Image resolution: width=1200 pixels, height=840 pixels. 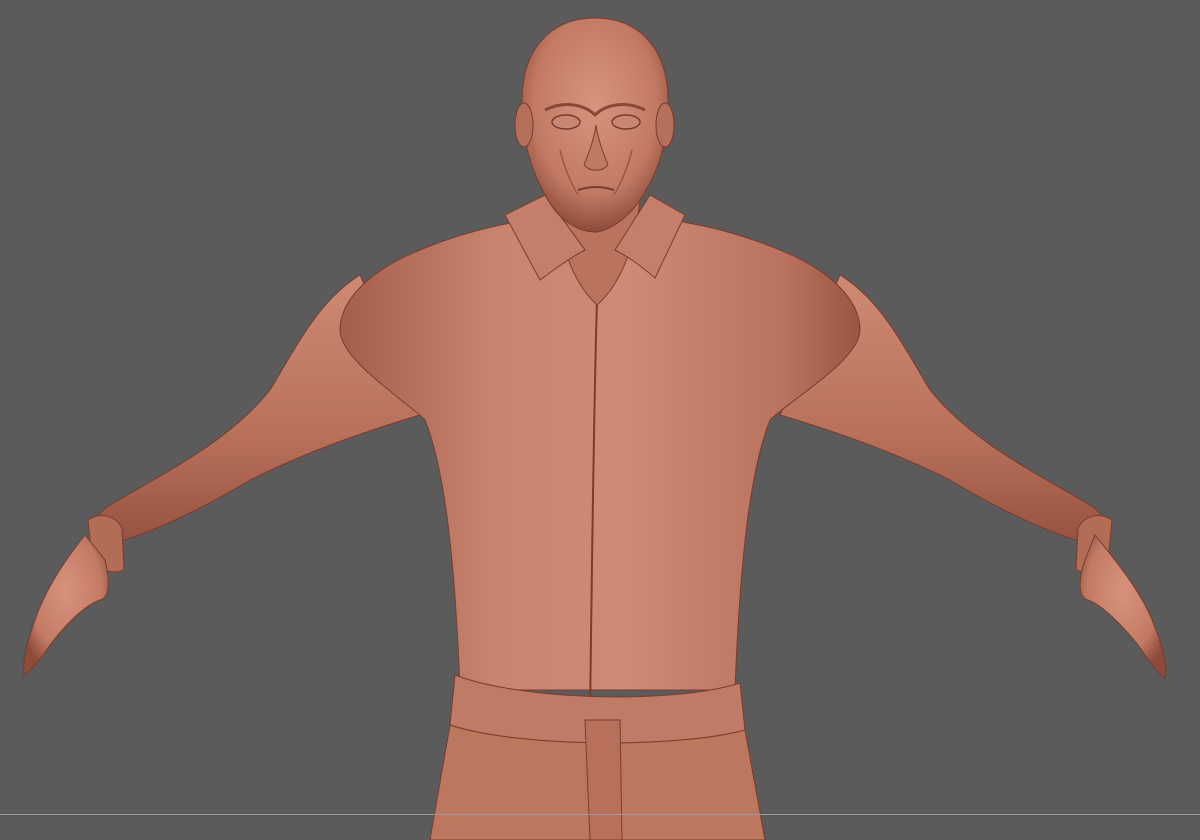 I want to click on left-eye, so click(x=566, y=122).